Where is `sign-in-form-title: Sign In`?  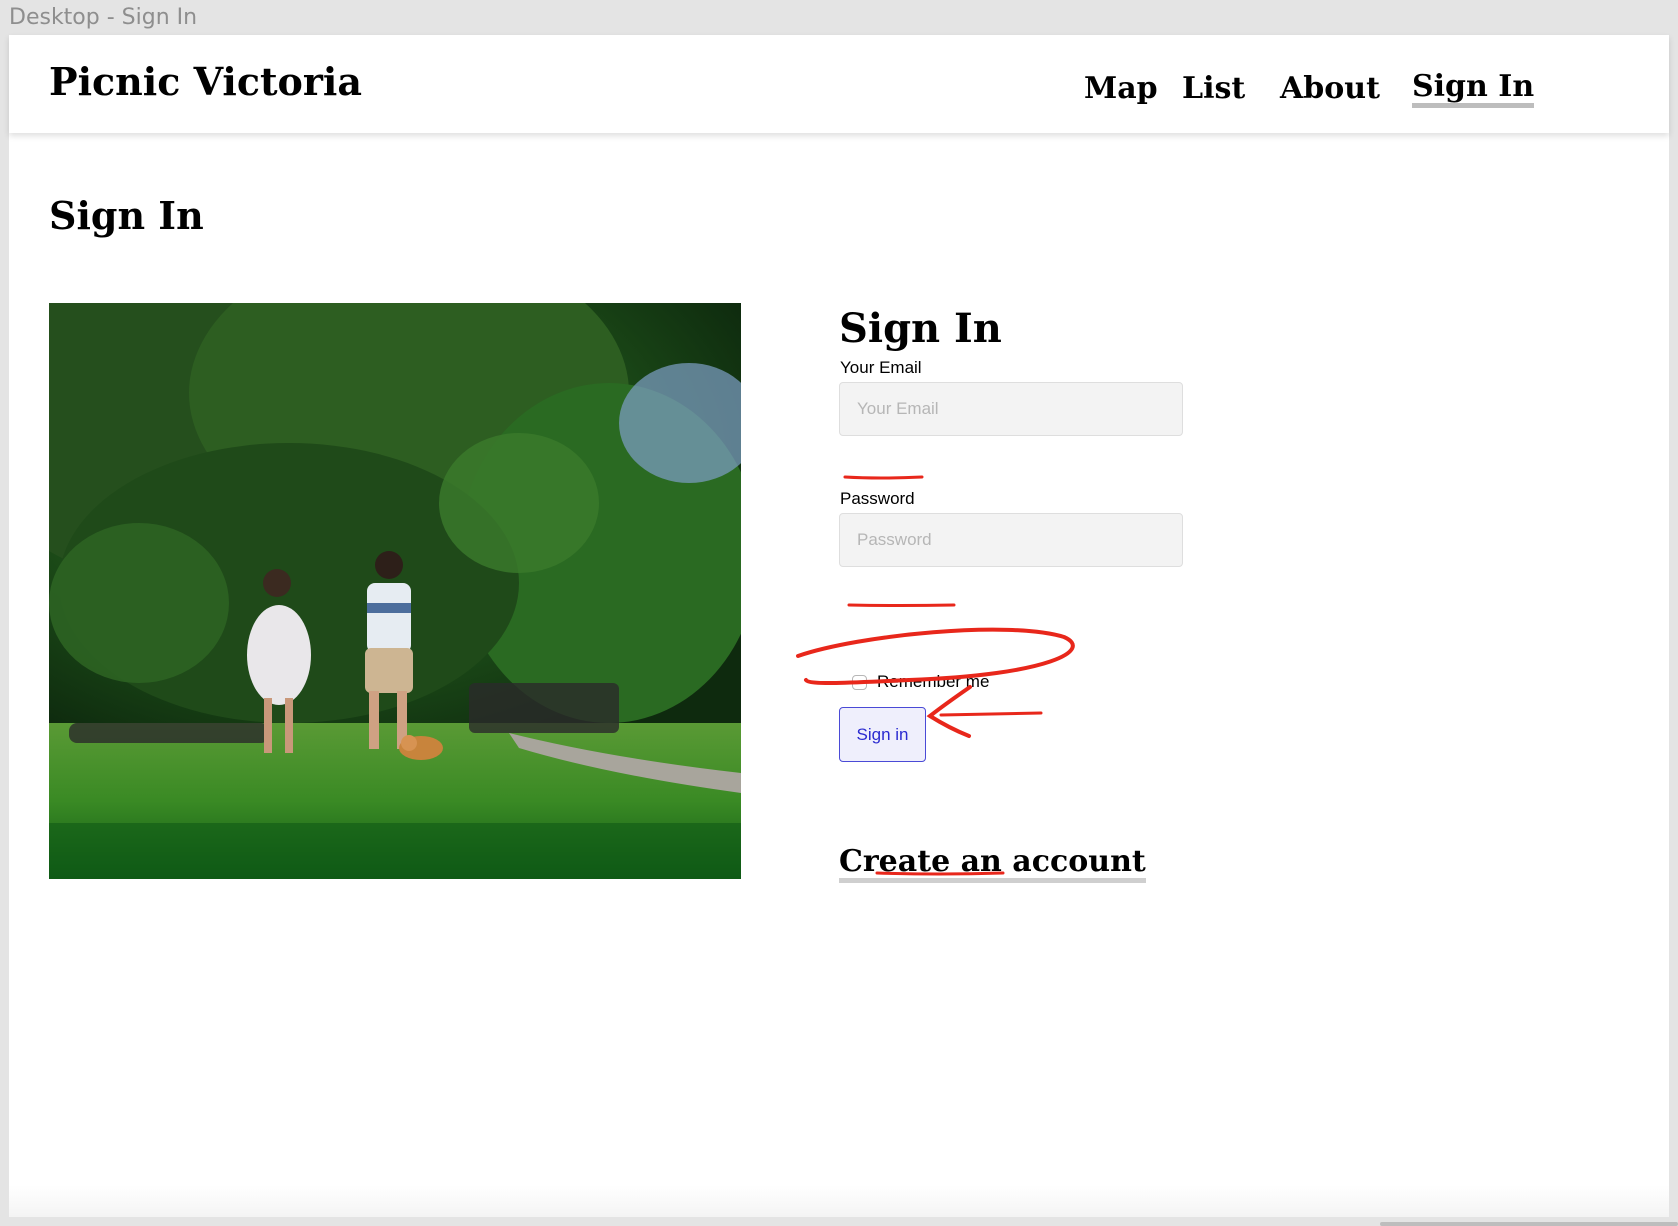
sign-in-form-title: Sign In is located at coordinates (920, 328).